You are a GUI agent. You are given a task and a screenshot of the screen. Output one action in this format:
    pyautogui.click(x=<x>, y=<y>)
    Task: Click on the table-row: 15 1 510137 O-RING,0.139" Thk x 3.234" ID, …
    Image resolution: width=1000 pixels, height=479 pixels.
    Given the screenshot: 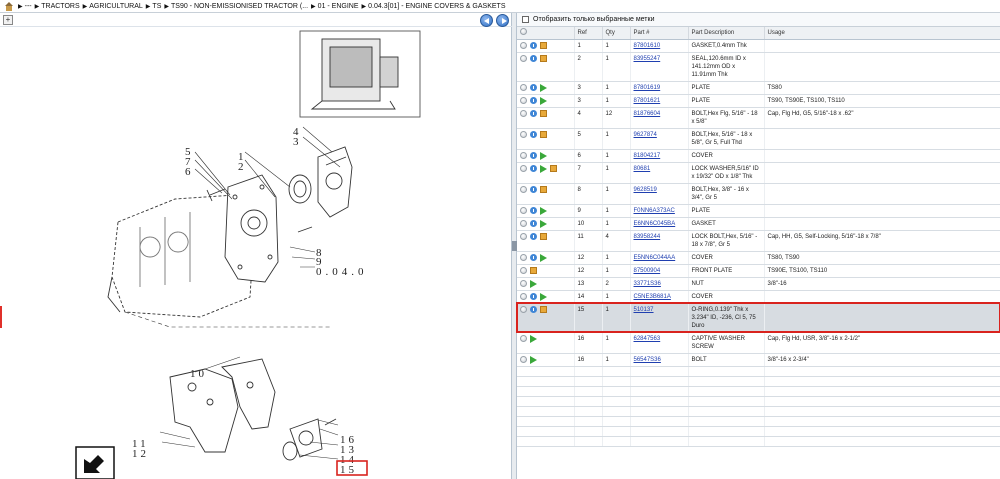 What is the action you would take?
    pyautogui.click(x=758, y=317)
    